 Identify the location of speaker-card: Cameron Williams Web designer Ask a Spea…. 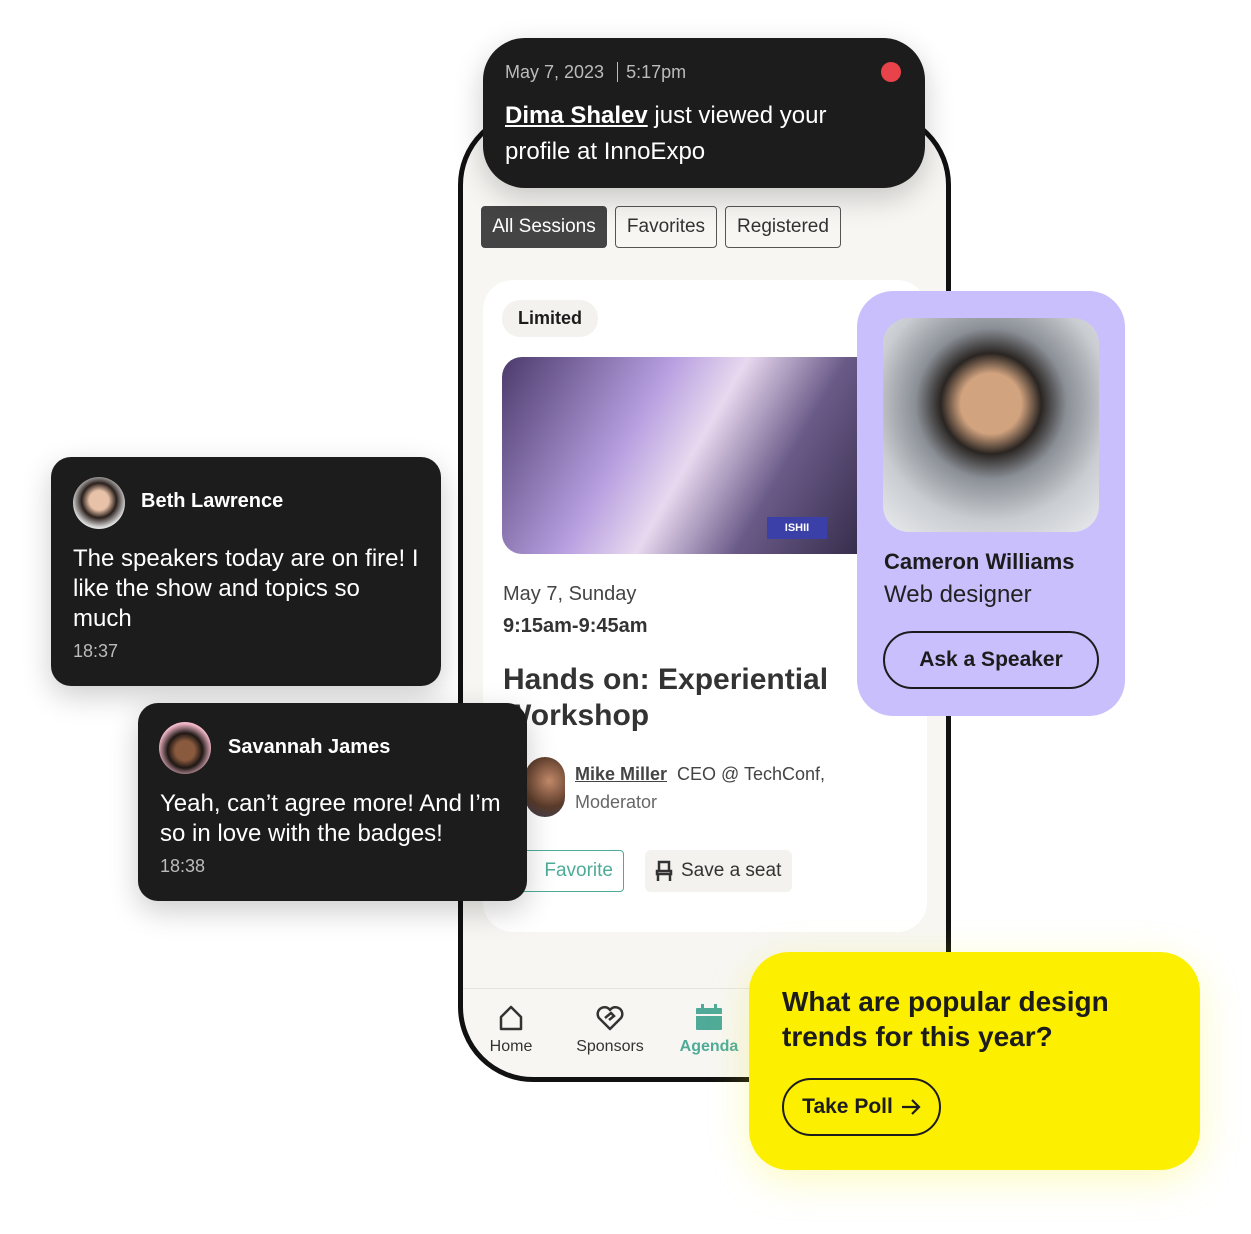
(991, 503).